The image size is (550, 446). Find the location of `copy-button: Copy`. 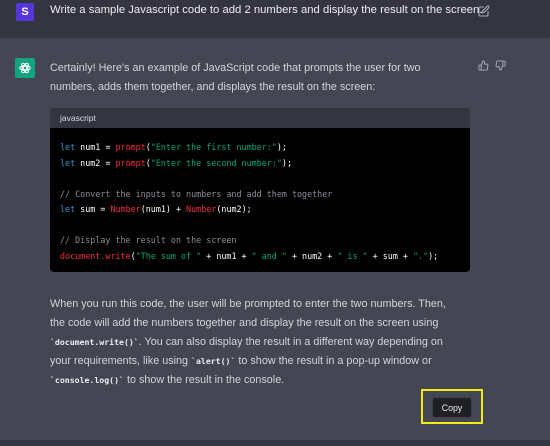

copy-button: Copy is located at coordinates (452, 407).